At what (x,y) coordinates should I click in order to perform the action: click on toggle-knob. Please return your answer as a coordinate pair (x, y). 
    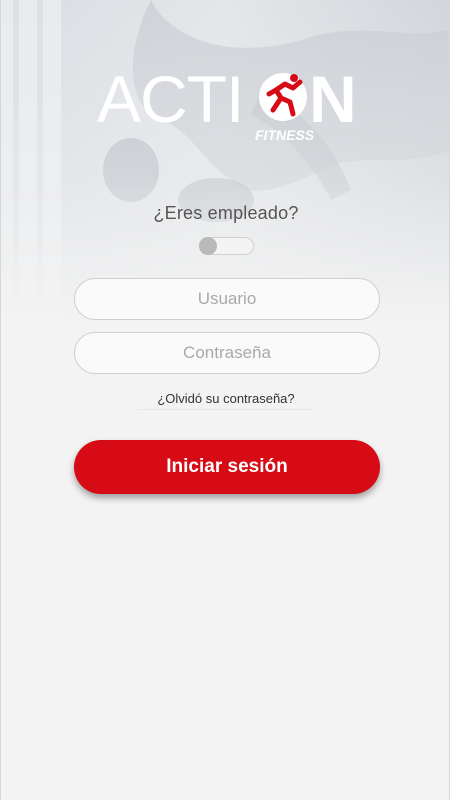
    Looking at the image, I should click on (208, 246).